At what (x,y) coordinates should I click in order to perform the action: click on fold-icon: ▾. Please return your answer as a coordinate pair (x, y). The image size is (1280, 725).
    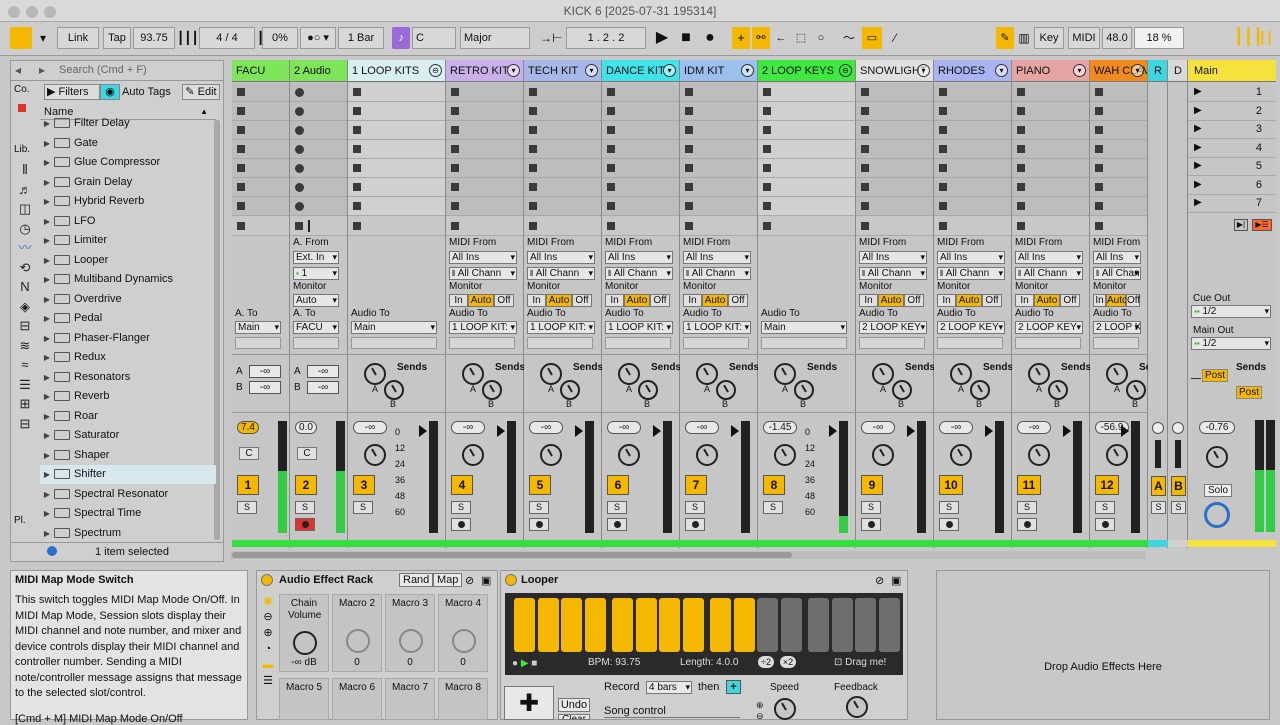
    Looking at the image, I should click on (747, 70).